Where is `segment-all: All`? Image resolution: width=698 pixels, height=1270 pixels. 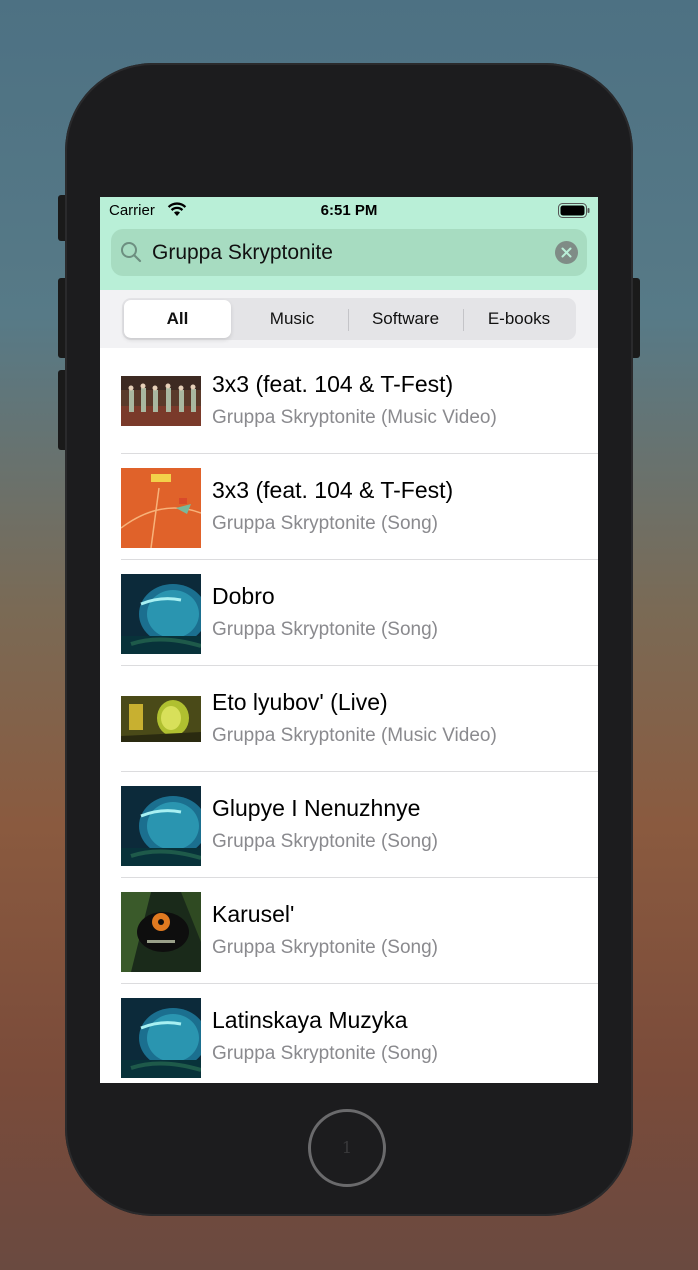 segment-all: All is located at coordinates (177, 319).